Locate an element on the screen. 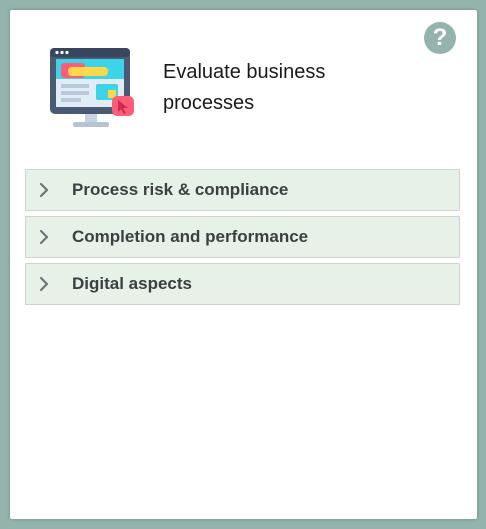  accordion-item-process-risk: Process risk & compliance is located at coordinates (242, 190).